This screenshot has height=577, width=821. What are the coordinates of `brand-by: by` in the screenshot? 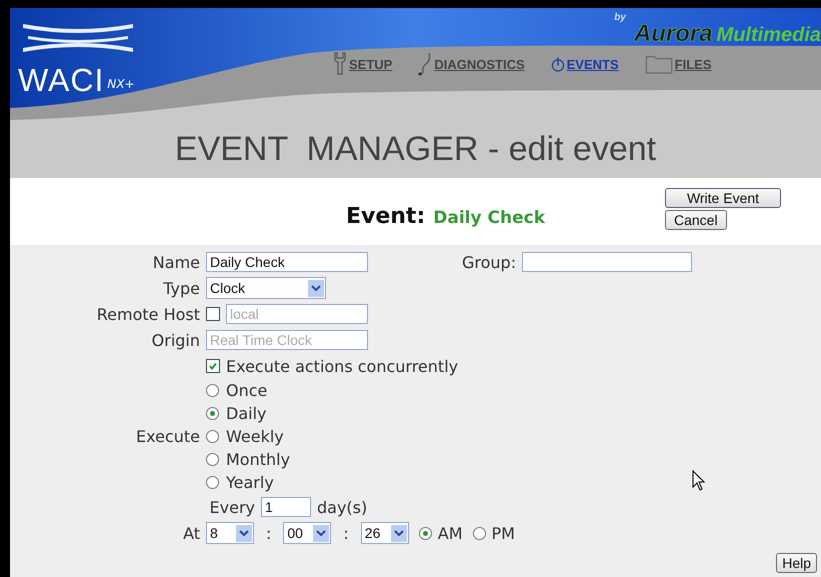 It's located at (620, 17).